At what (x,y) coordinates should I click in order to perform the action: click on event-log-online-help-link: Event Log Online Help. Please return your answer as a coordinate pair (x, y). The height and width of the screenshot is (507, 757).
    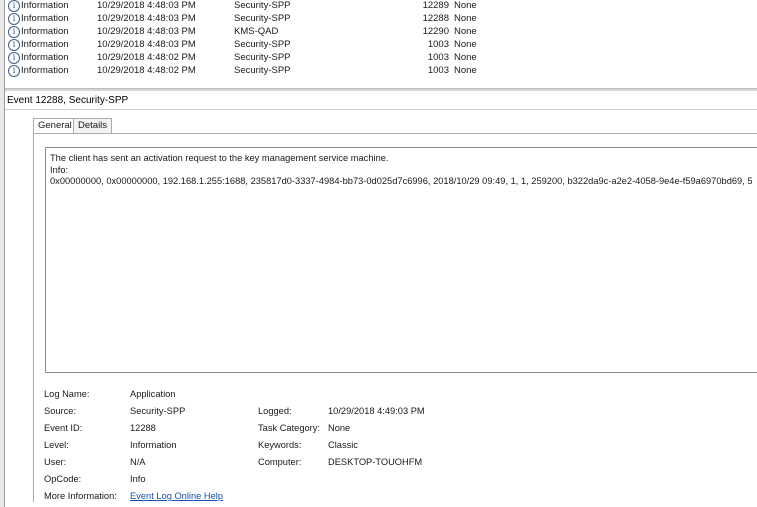
    Looking at the image, I should click on (176, 496).